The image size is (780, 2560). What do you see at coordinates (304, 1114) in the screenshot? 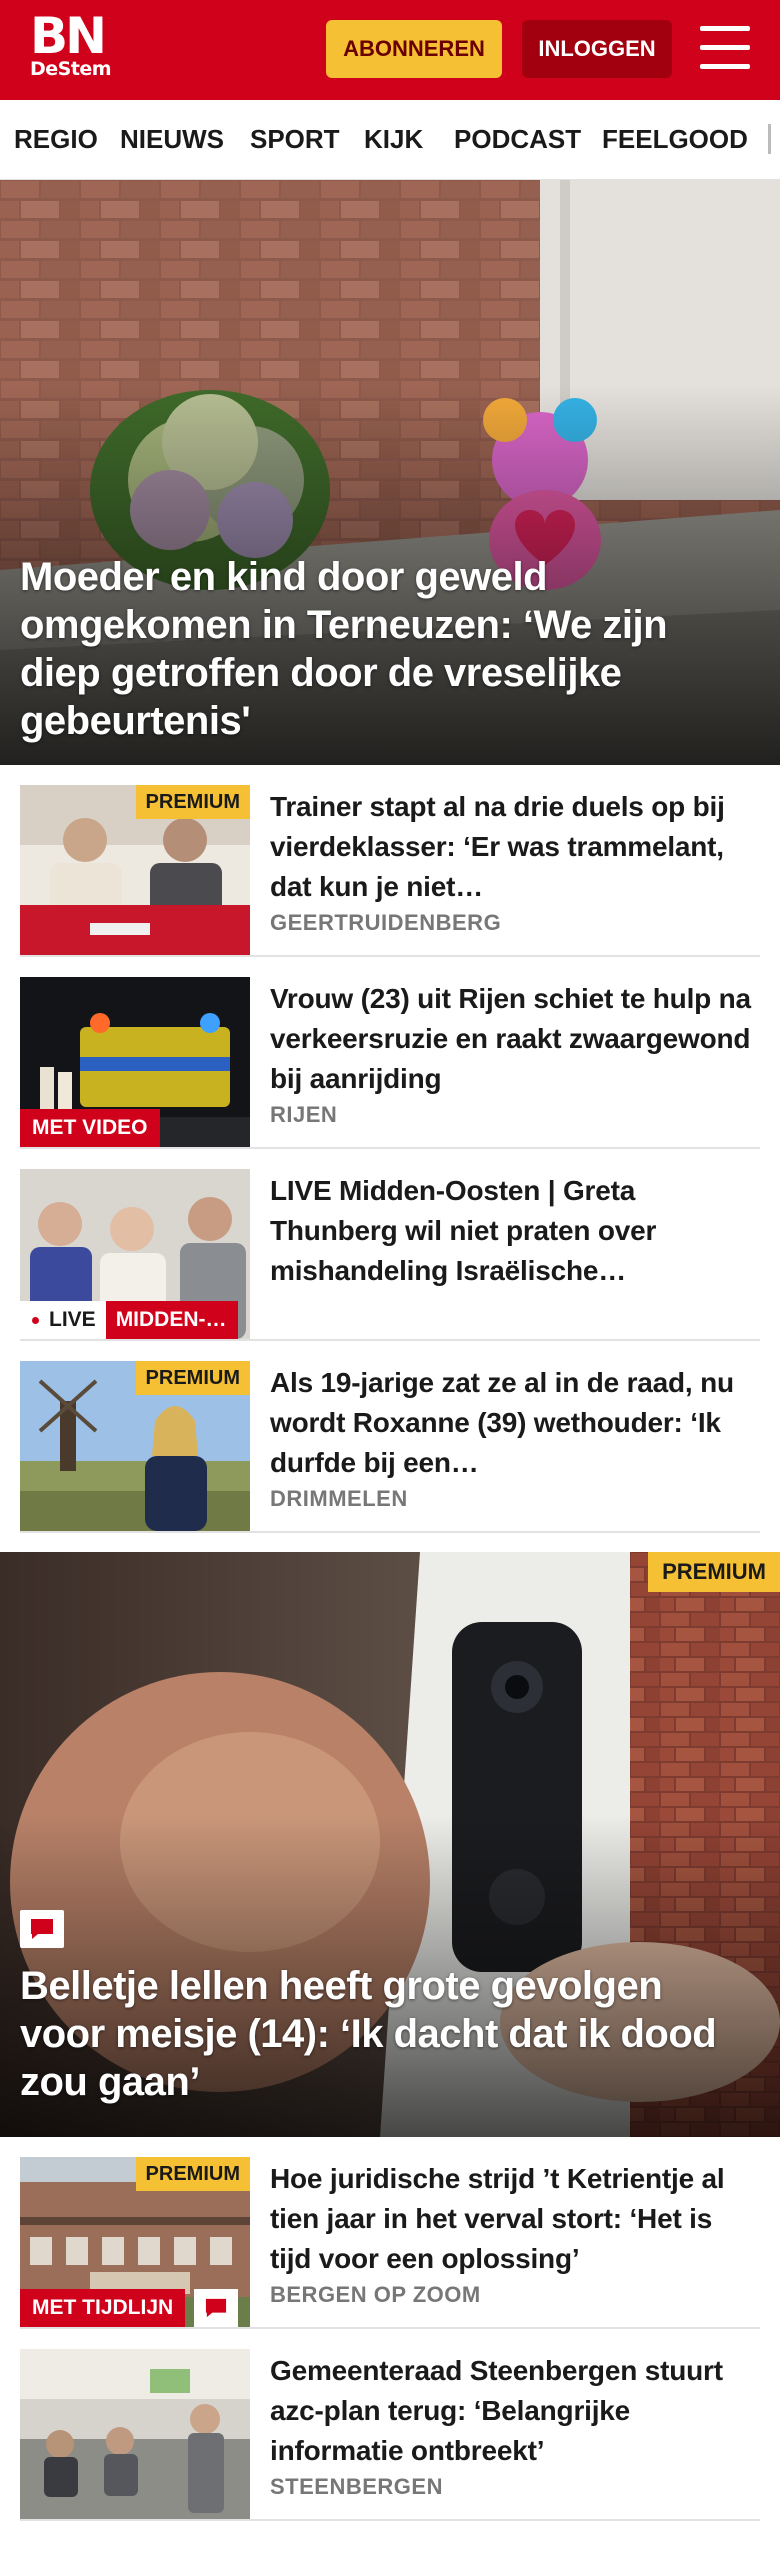
I see `article-location: RIJEN` at bounding box center [304, 1114].